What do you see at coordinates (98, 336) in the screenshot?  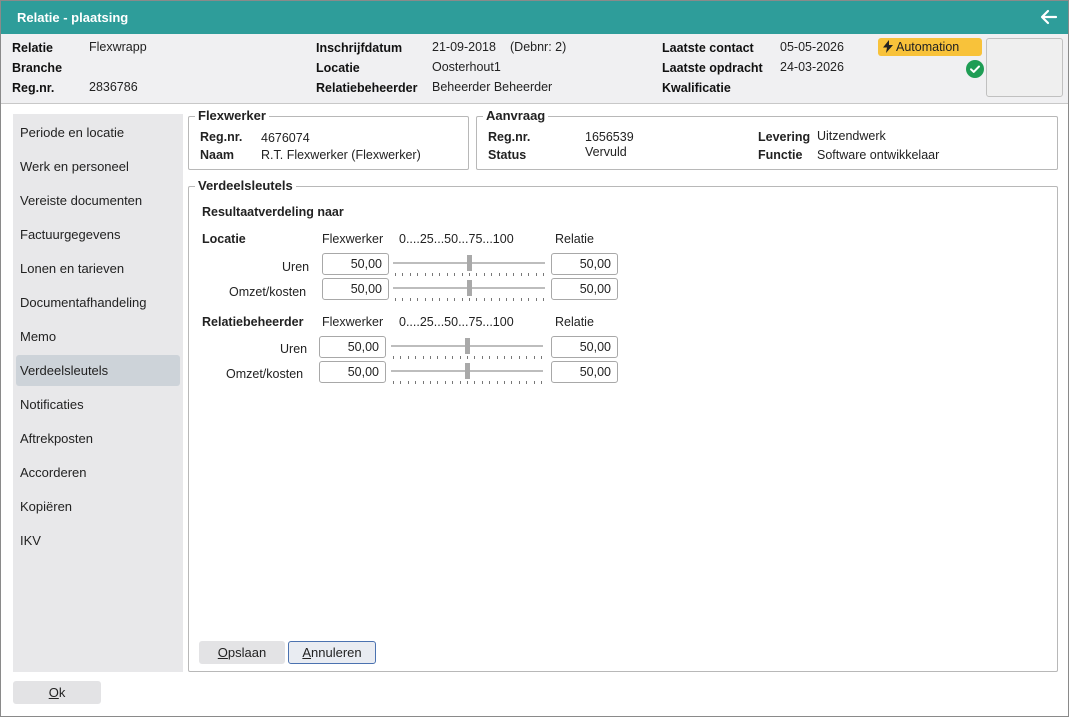 I see `sidebar-item-memo: Memo` at bounding box center [98, 336].